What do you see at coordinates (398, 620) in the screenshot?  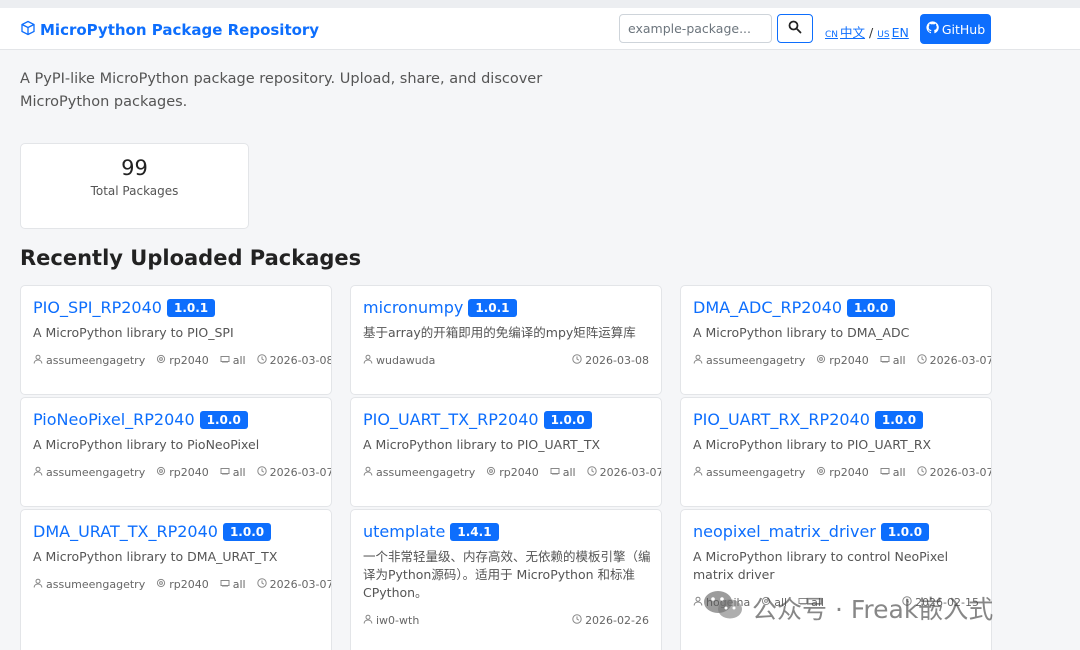 I see `package-author: iw0-wth` at bounding box center [398, 620].